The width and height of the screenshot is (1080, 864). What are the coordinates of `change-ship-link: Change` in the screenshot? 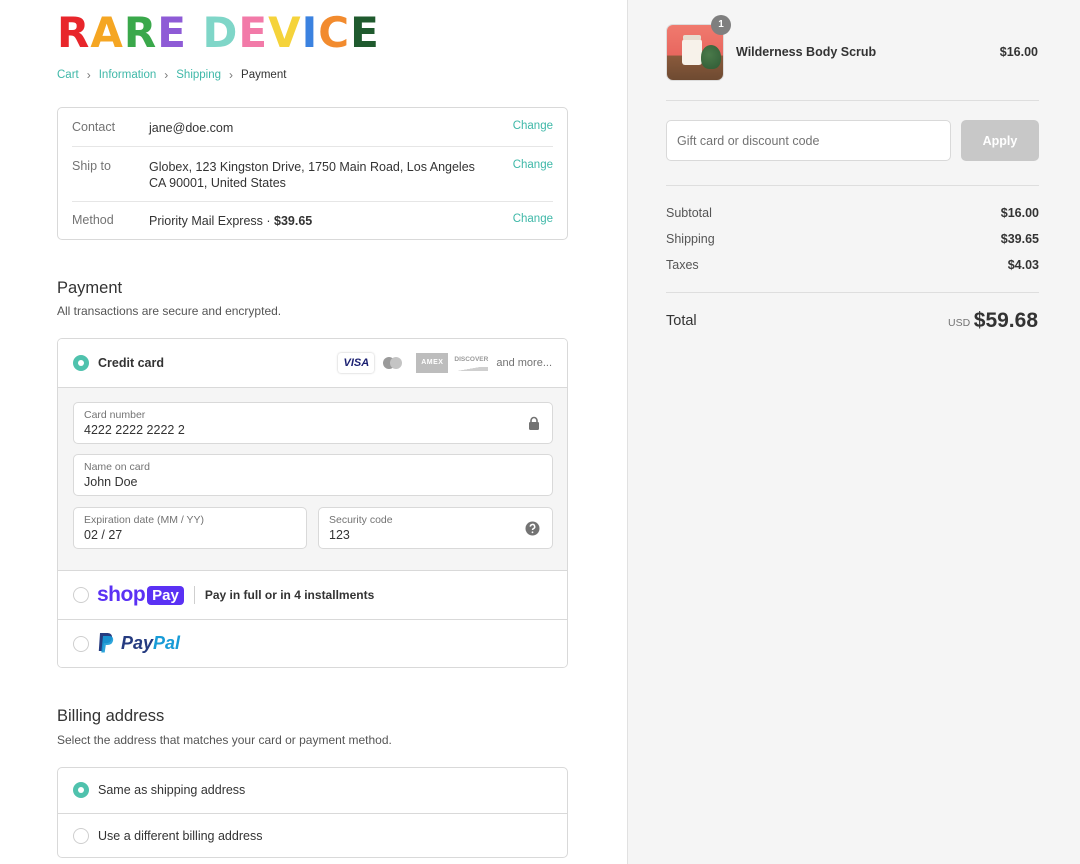 It's located at (533, 175).